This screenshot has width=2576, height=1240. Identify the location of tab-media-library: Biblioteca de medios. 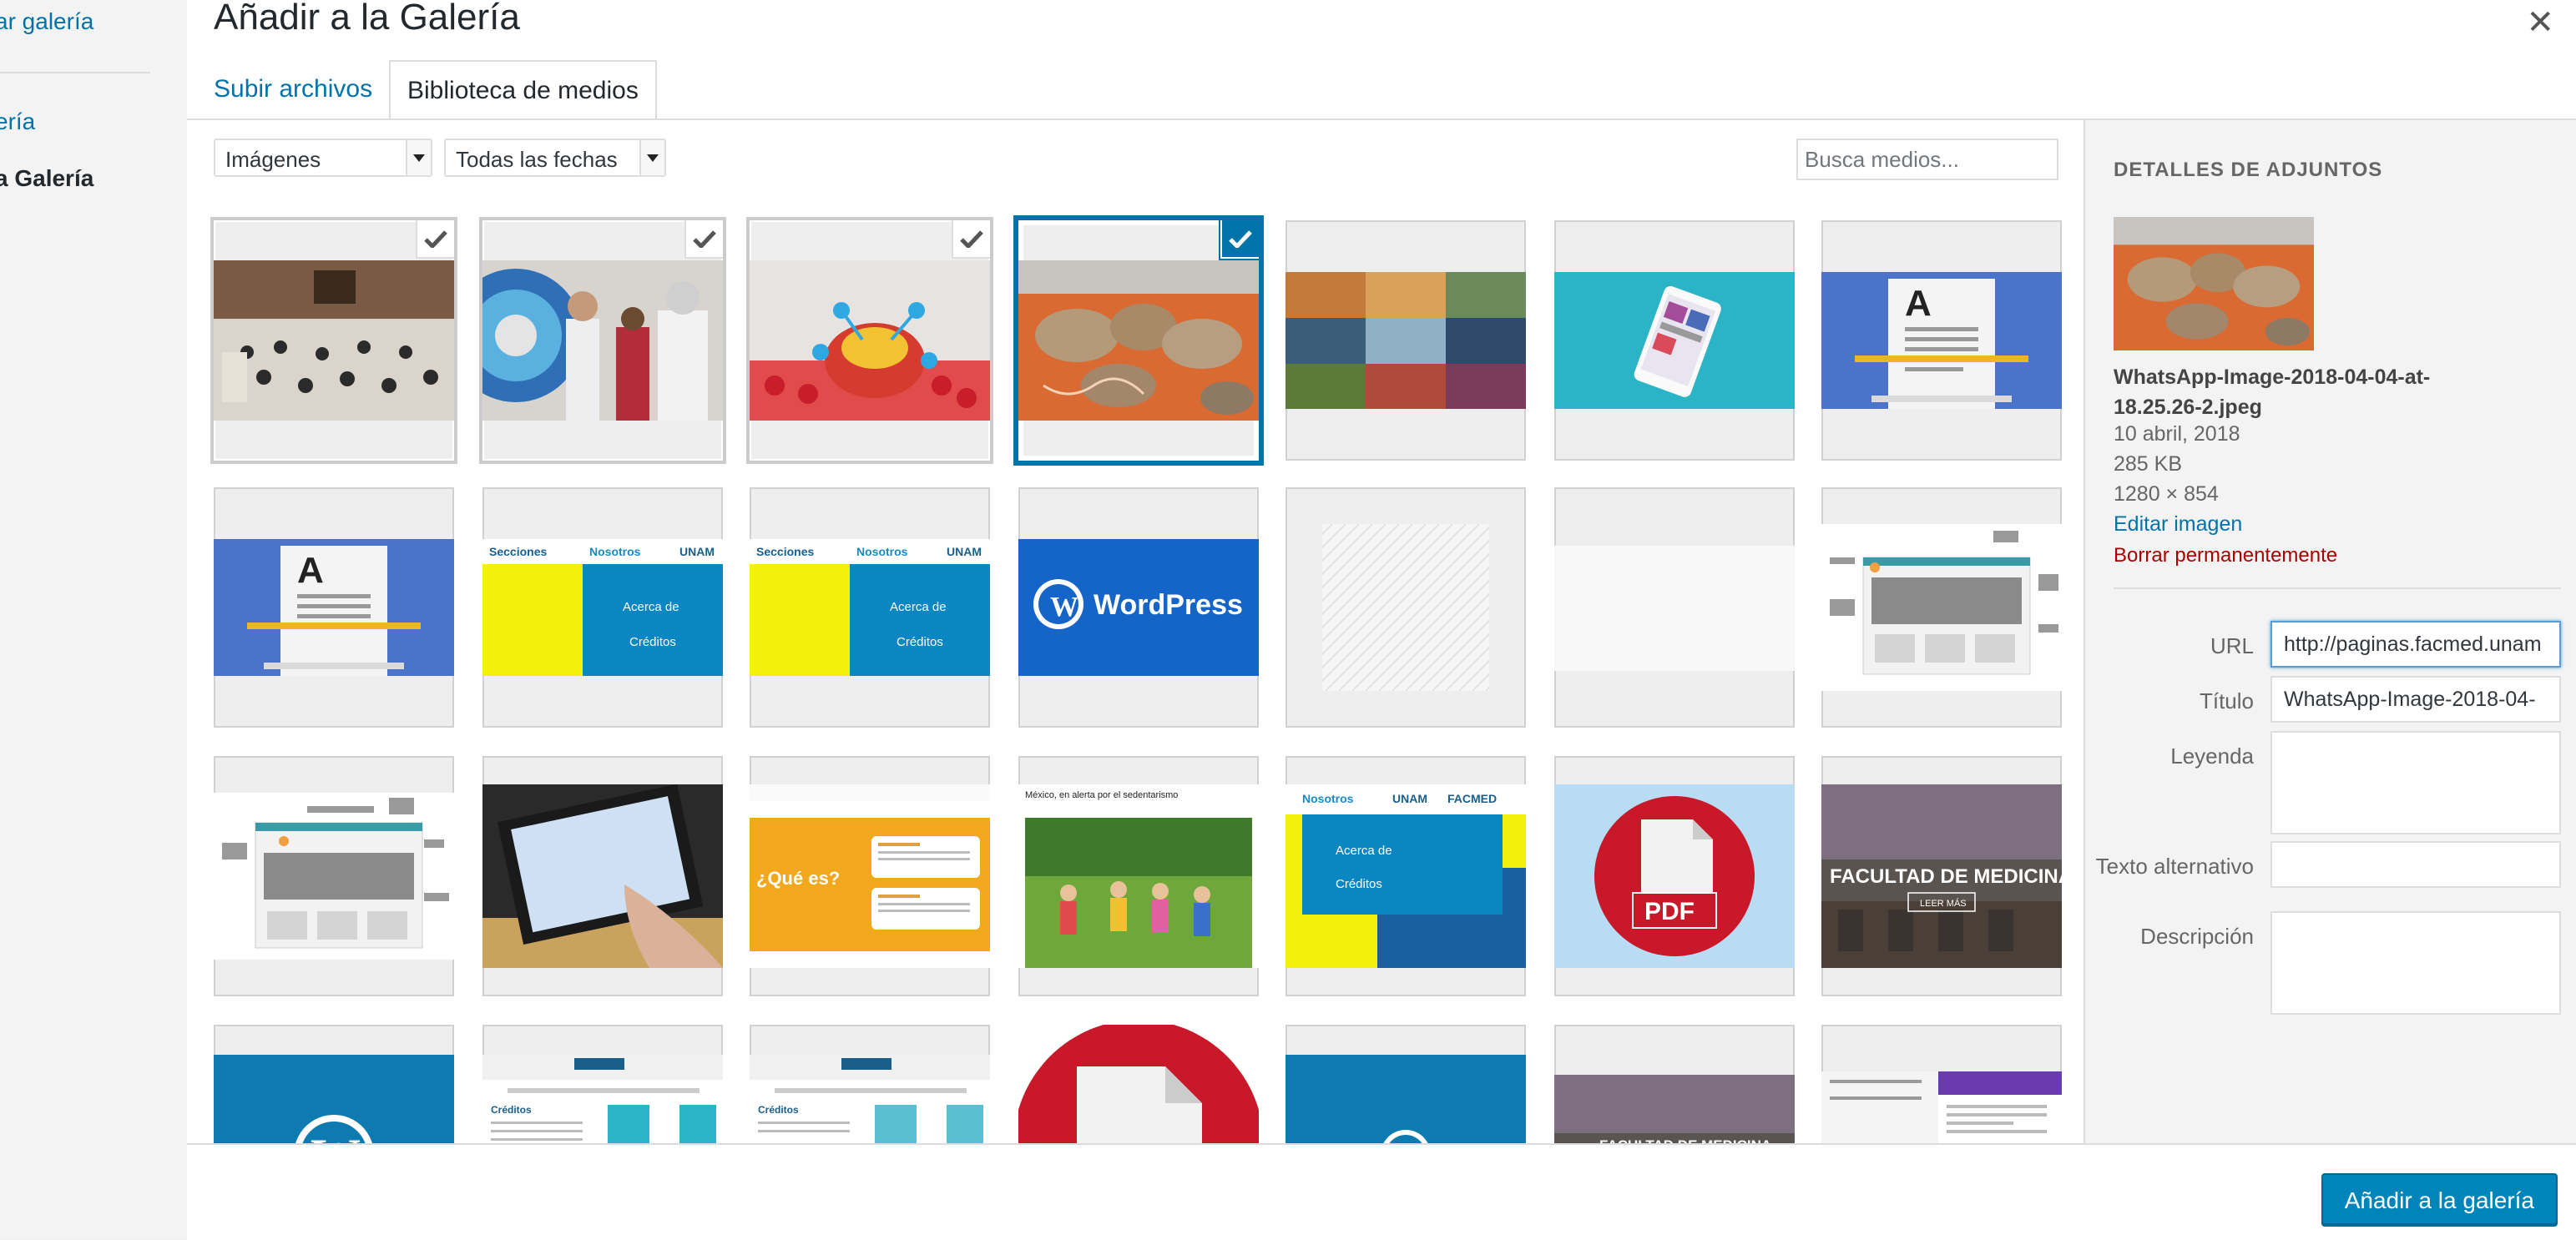
(523, 91).